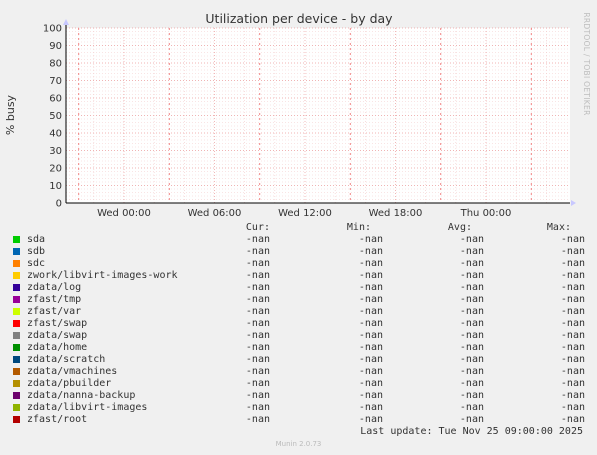 The image size is (597, 455). What do you see at coordinates (298, 324) in the screenshot?
I see `legend-row: zfast/swap -nan -nan -nan -nan` at bounding box center [298, 324].